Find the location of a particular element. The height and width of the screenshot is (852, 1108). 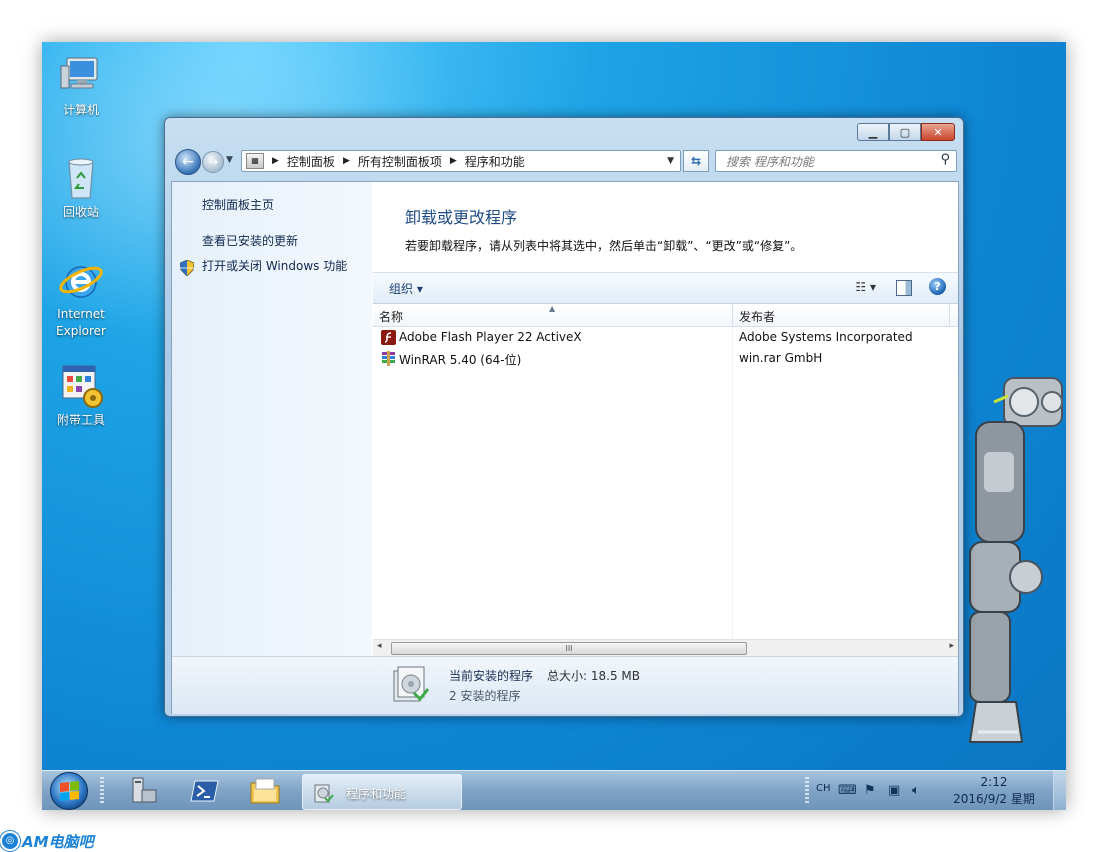

maximize-icon: ▢ is located at coordinates (905, 132).